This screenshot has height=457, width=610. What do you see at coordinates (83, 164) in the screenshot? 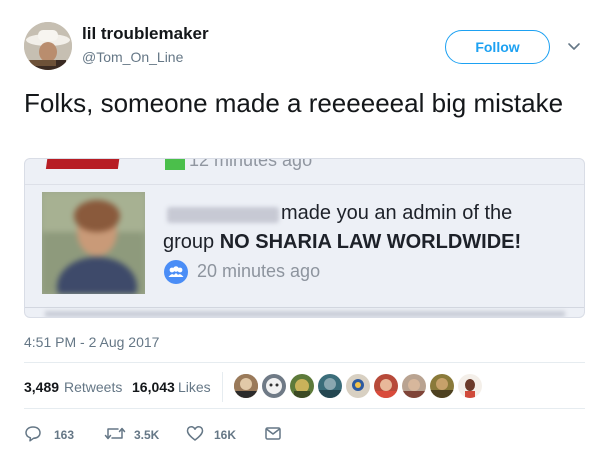
I see `cropped-image-fragment` at bounding box center [83, 164].